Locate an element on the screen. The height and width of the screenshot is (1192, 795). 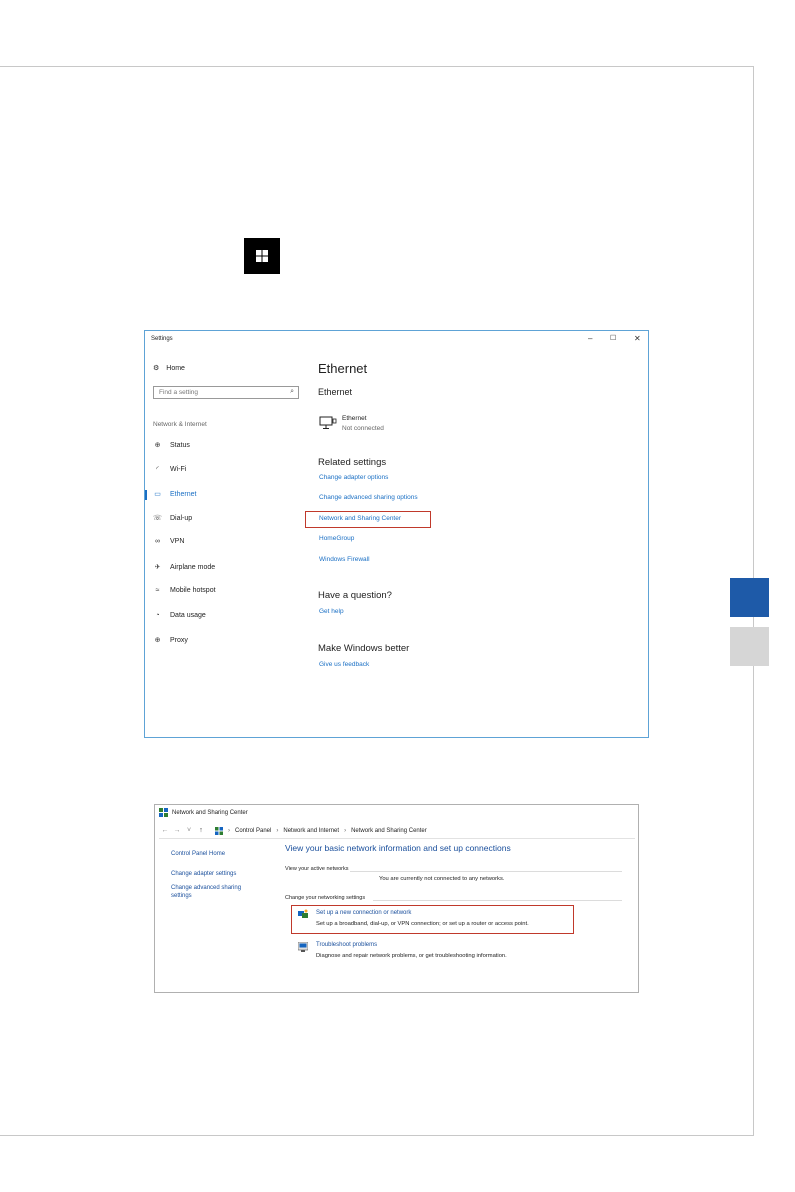
sidebar-item-status: ⊕ Status is located at coordinates (171, 445).